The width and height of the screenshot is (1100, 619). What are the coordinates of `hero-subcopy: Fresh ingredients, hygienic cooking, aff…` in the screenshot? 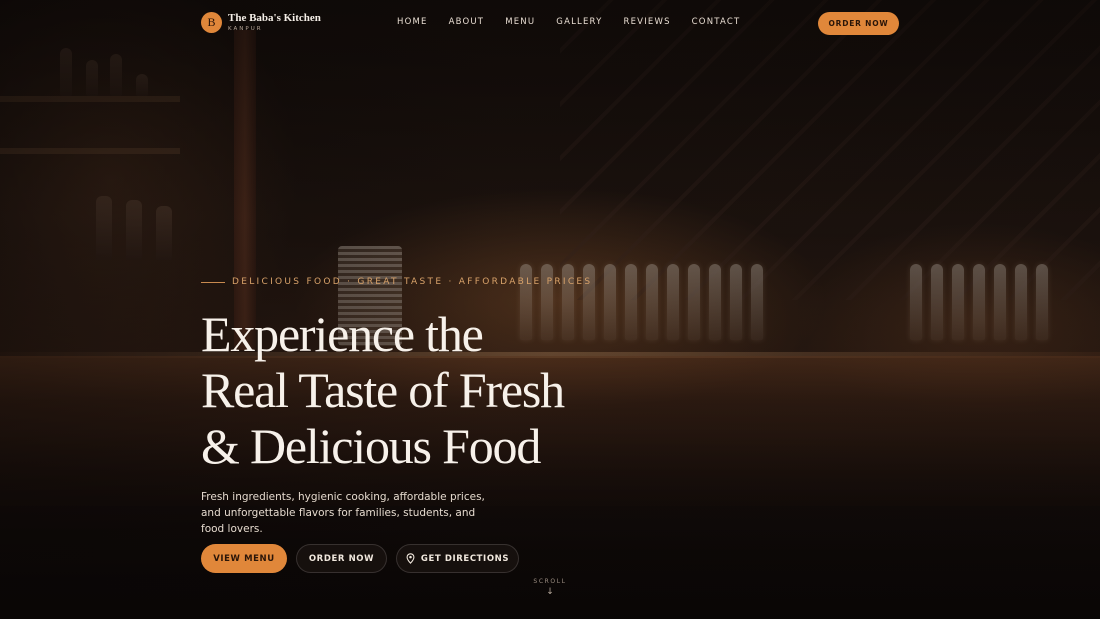 It's located at (343, 513).